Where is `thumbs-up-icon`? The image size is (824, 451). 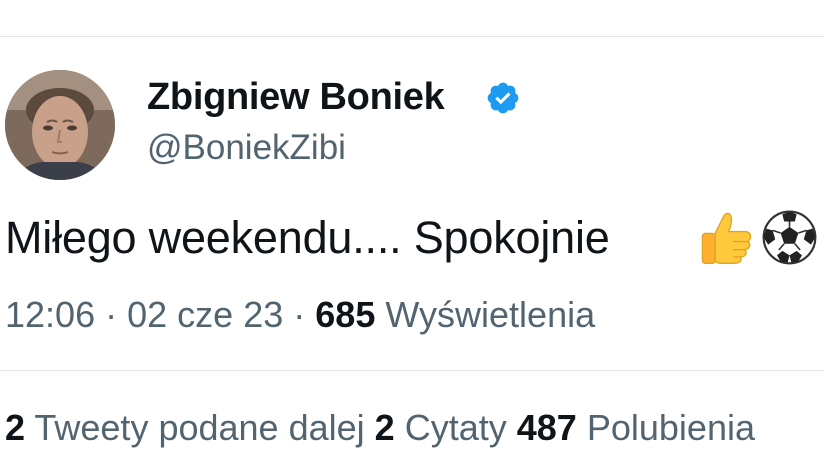
thumbs-up-icon is located at coordinates (726, 238).